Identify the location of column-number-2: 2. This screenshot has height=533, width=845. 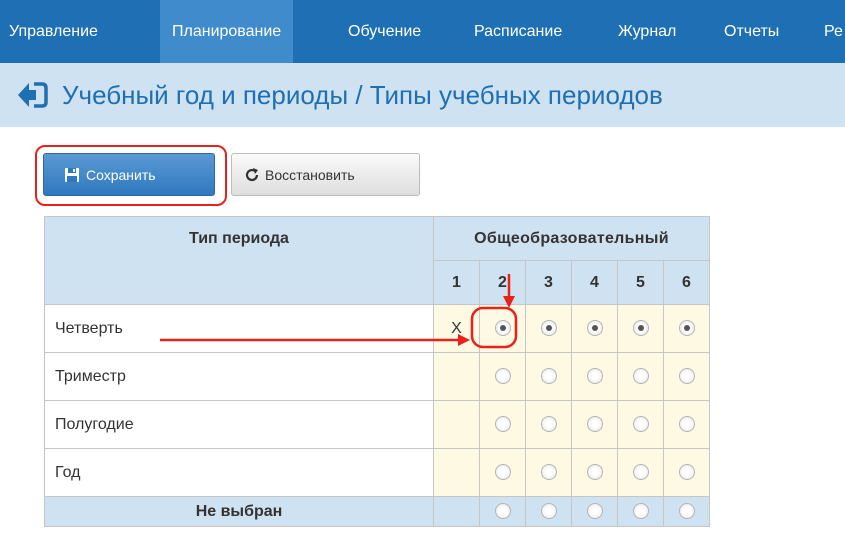
(502, 282).